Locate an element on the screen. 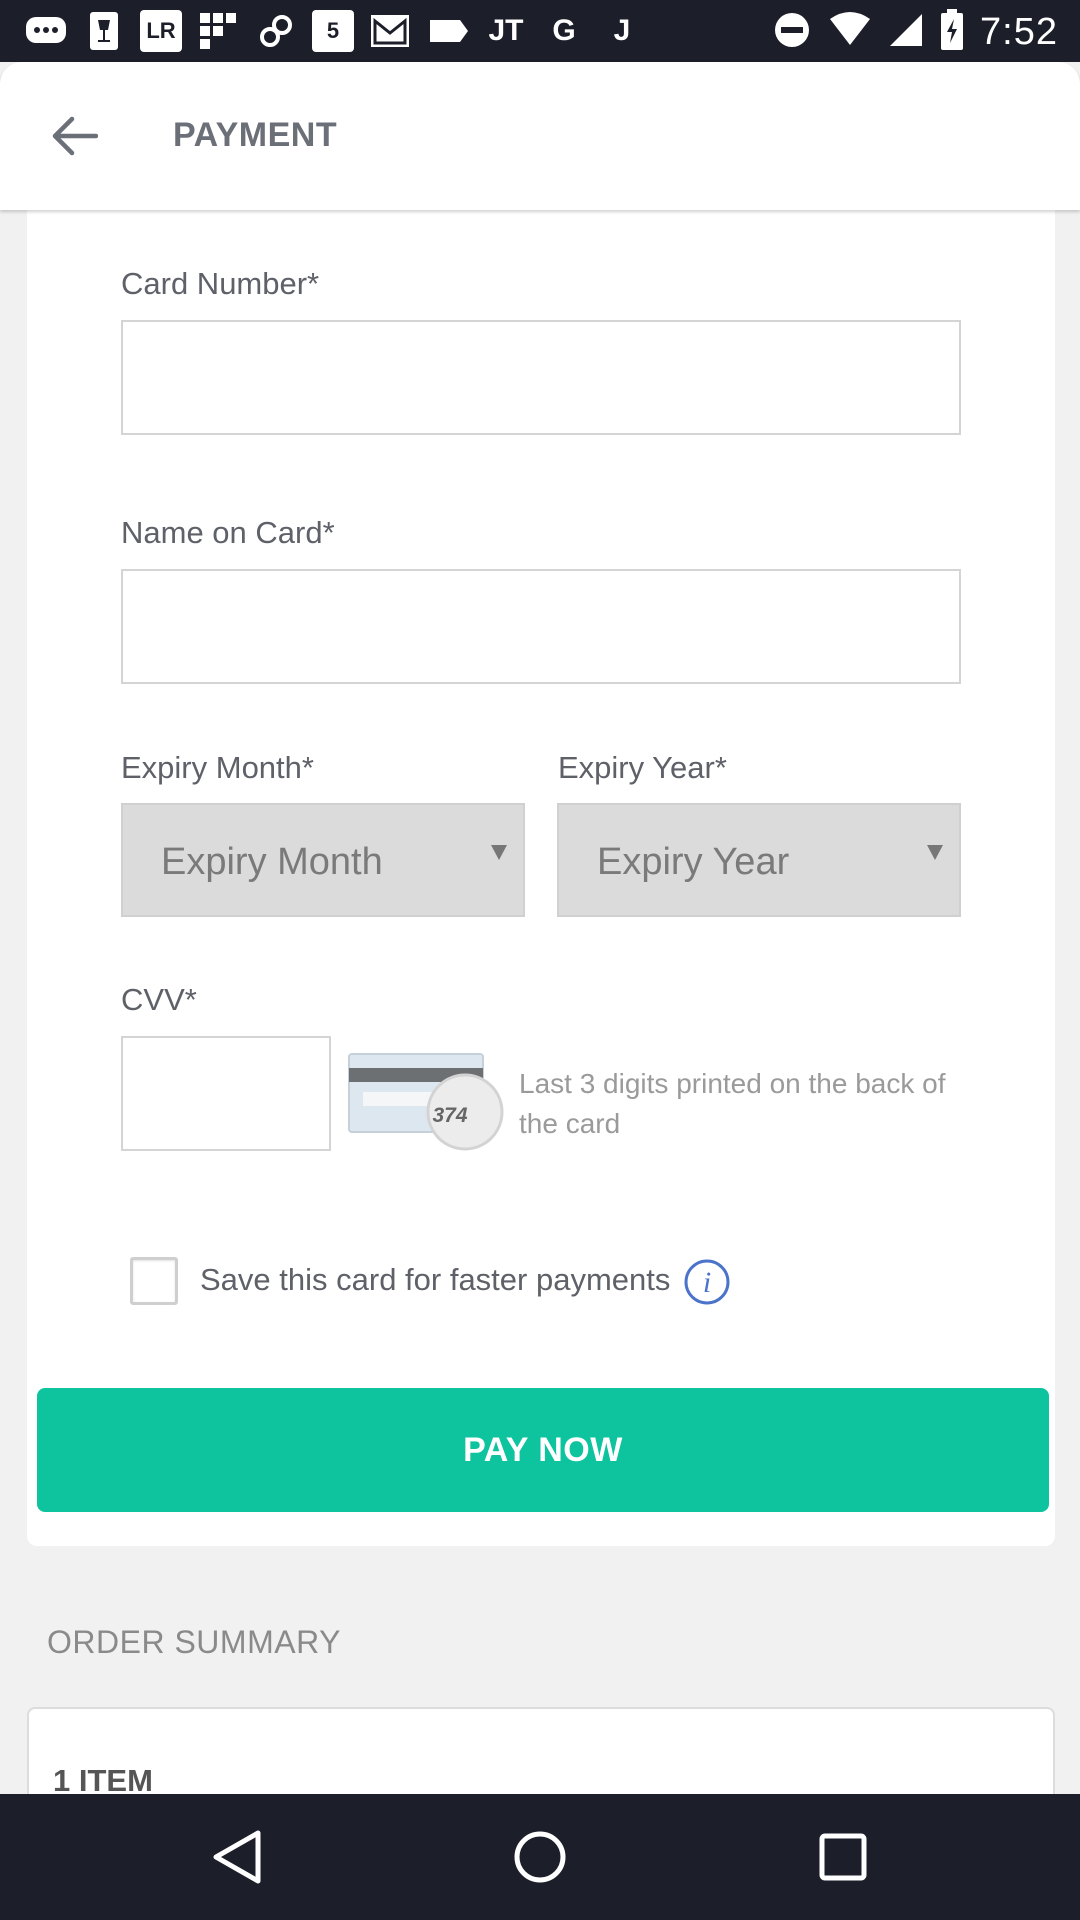  card-number-input is located at coordinates (541, 377).